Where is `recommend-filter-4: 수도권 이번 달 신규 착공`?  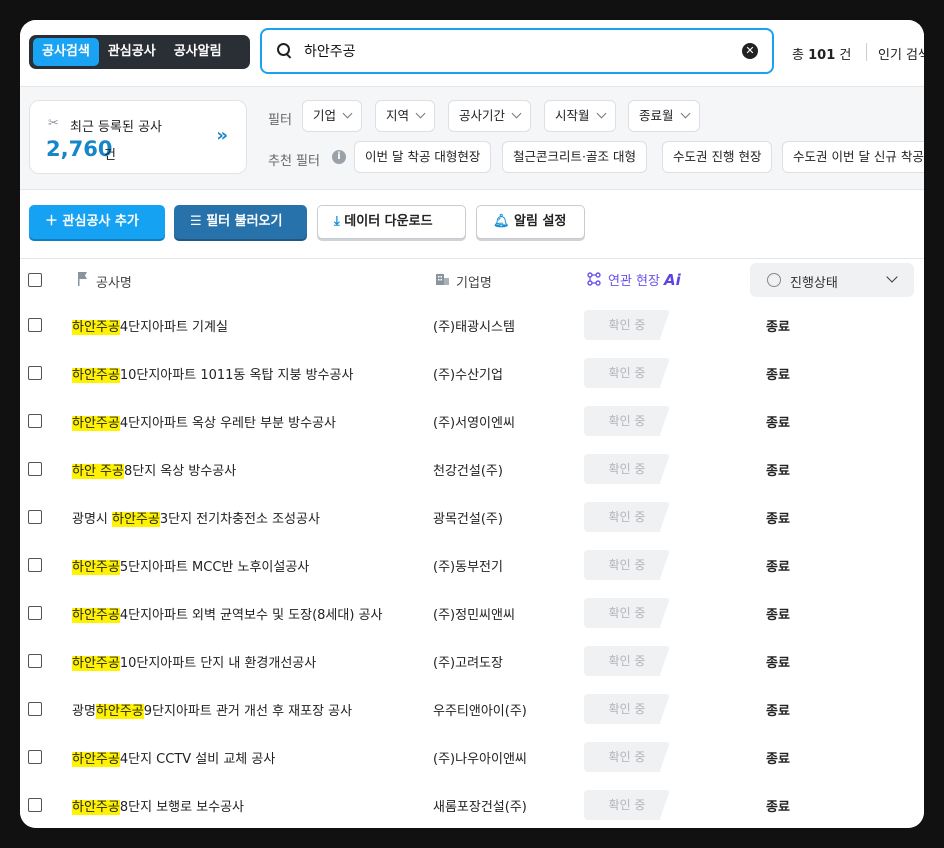
recommend-filter-4: 수도권 이번 달 신규 착공 is located at coordinates (853, 157).